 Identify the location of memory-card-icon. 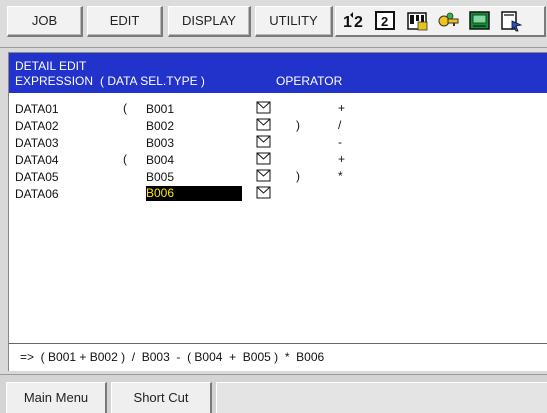
(418, 21).